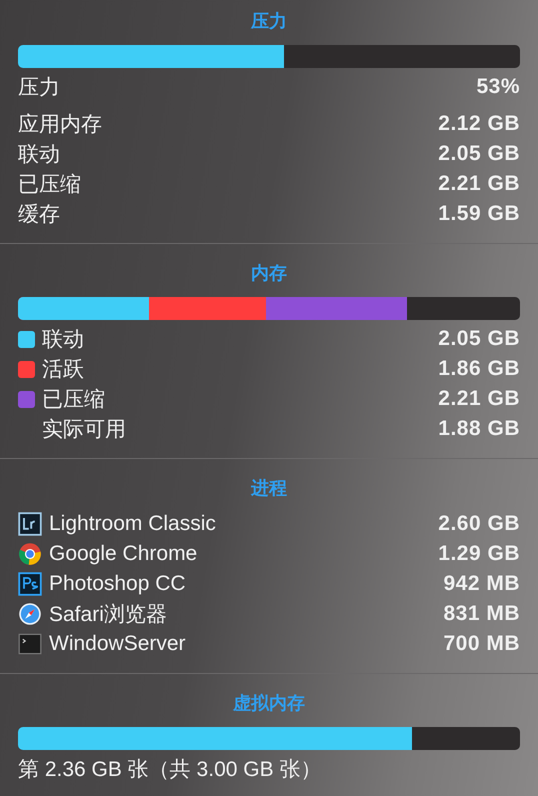 This screenshot has width=538, height=796. What do you see at coordinates (30, 554) in the screenshot?
I see `chrome-icon` at bounding box center [30, 554].